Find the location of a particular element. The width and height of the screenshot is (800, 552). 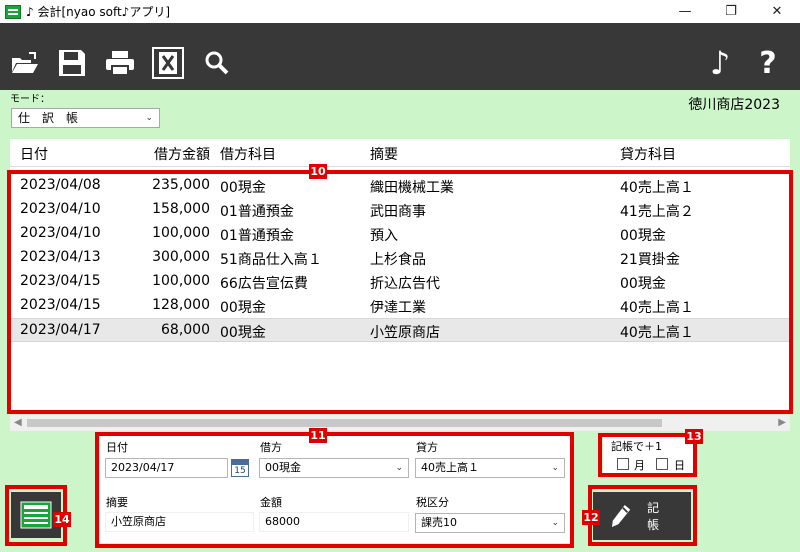

shop-name: 徳川商店2023 is located at coordinates (734, 105).